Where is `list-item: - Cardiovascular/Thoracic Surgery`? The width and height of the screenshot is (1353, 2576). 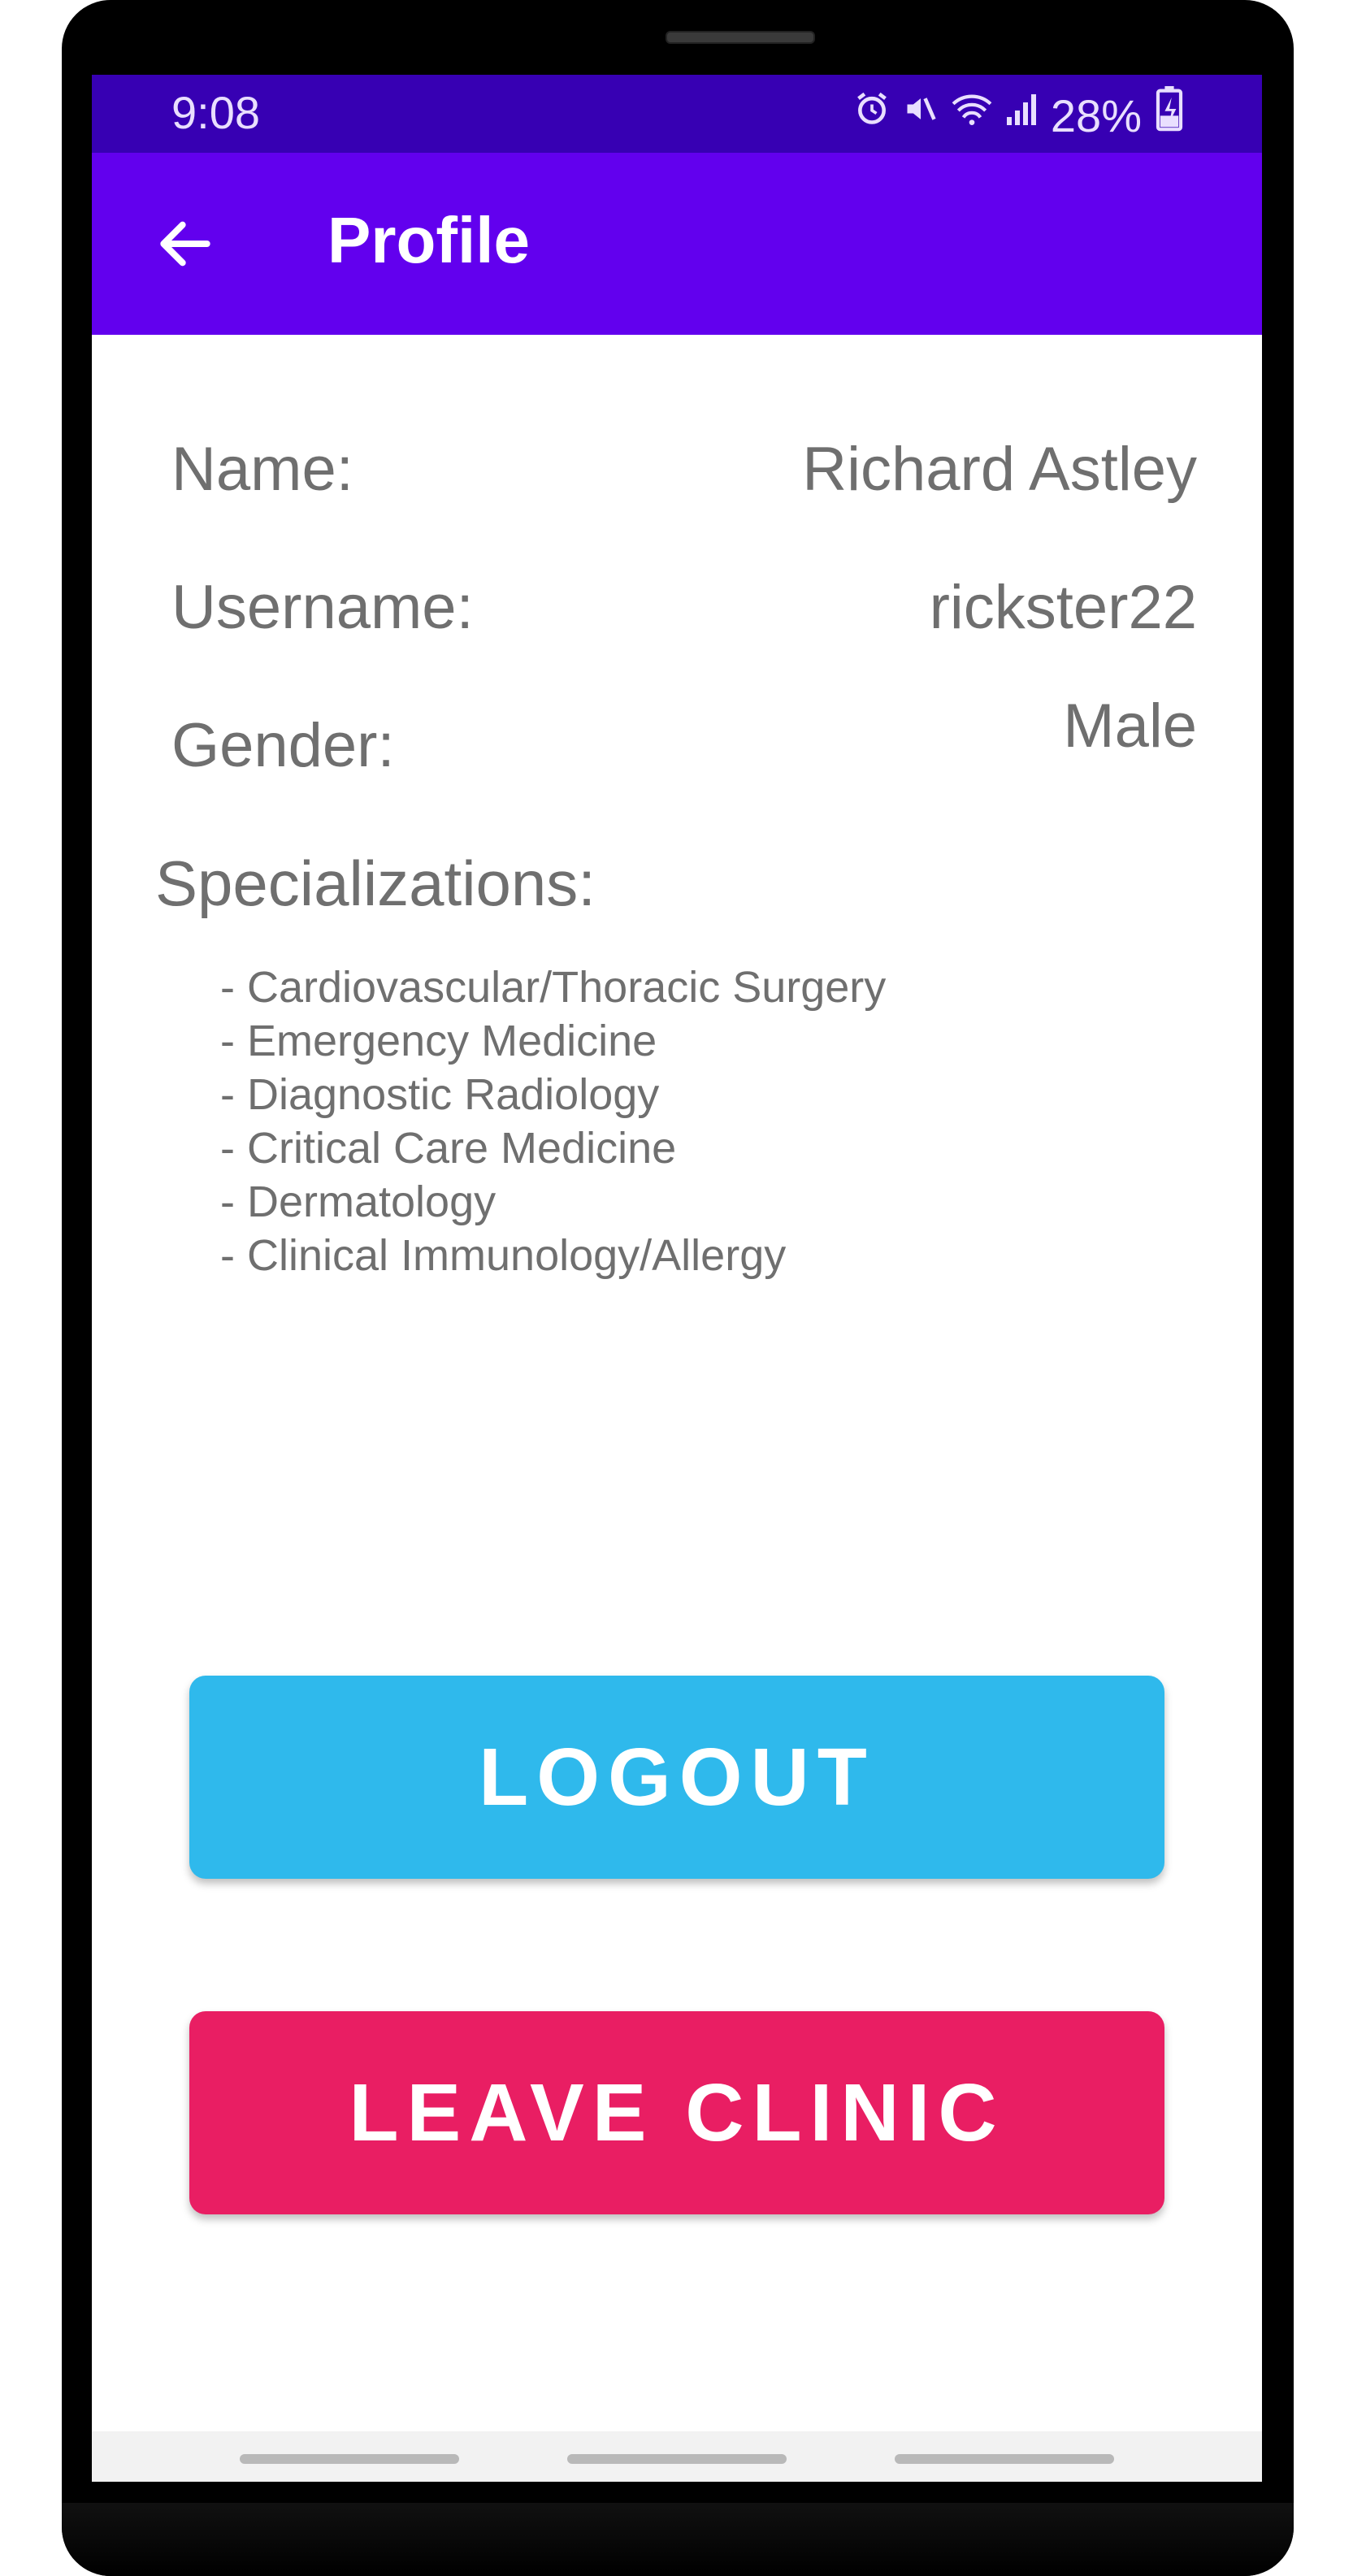 list-item: - Cardiovascular/Thoracic Surgery is located at coordinates (554, 988).